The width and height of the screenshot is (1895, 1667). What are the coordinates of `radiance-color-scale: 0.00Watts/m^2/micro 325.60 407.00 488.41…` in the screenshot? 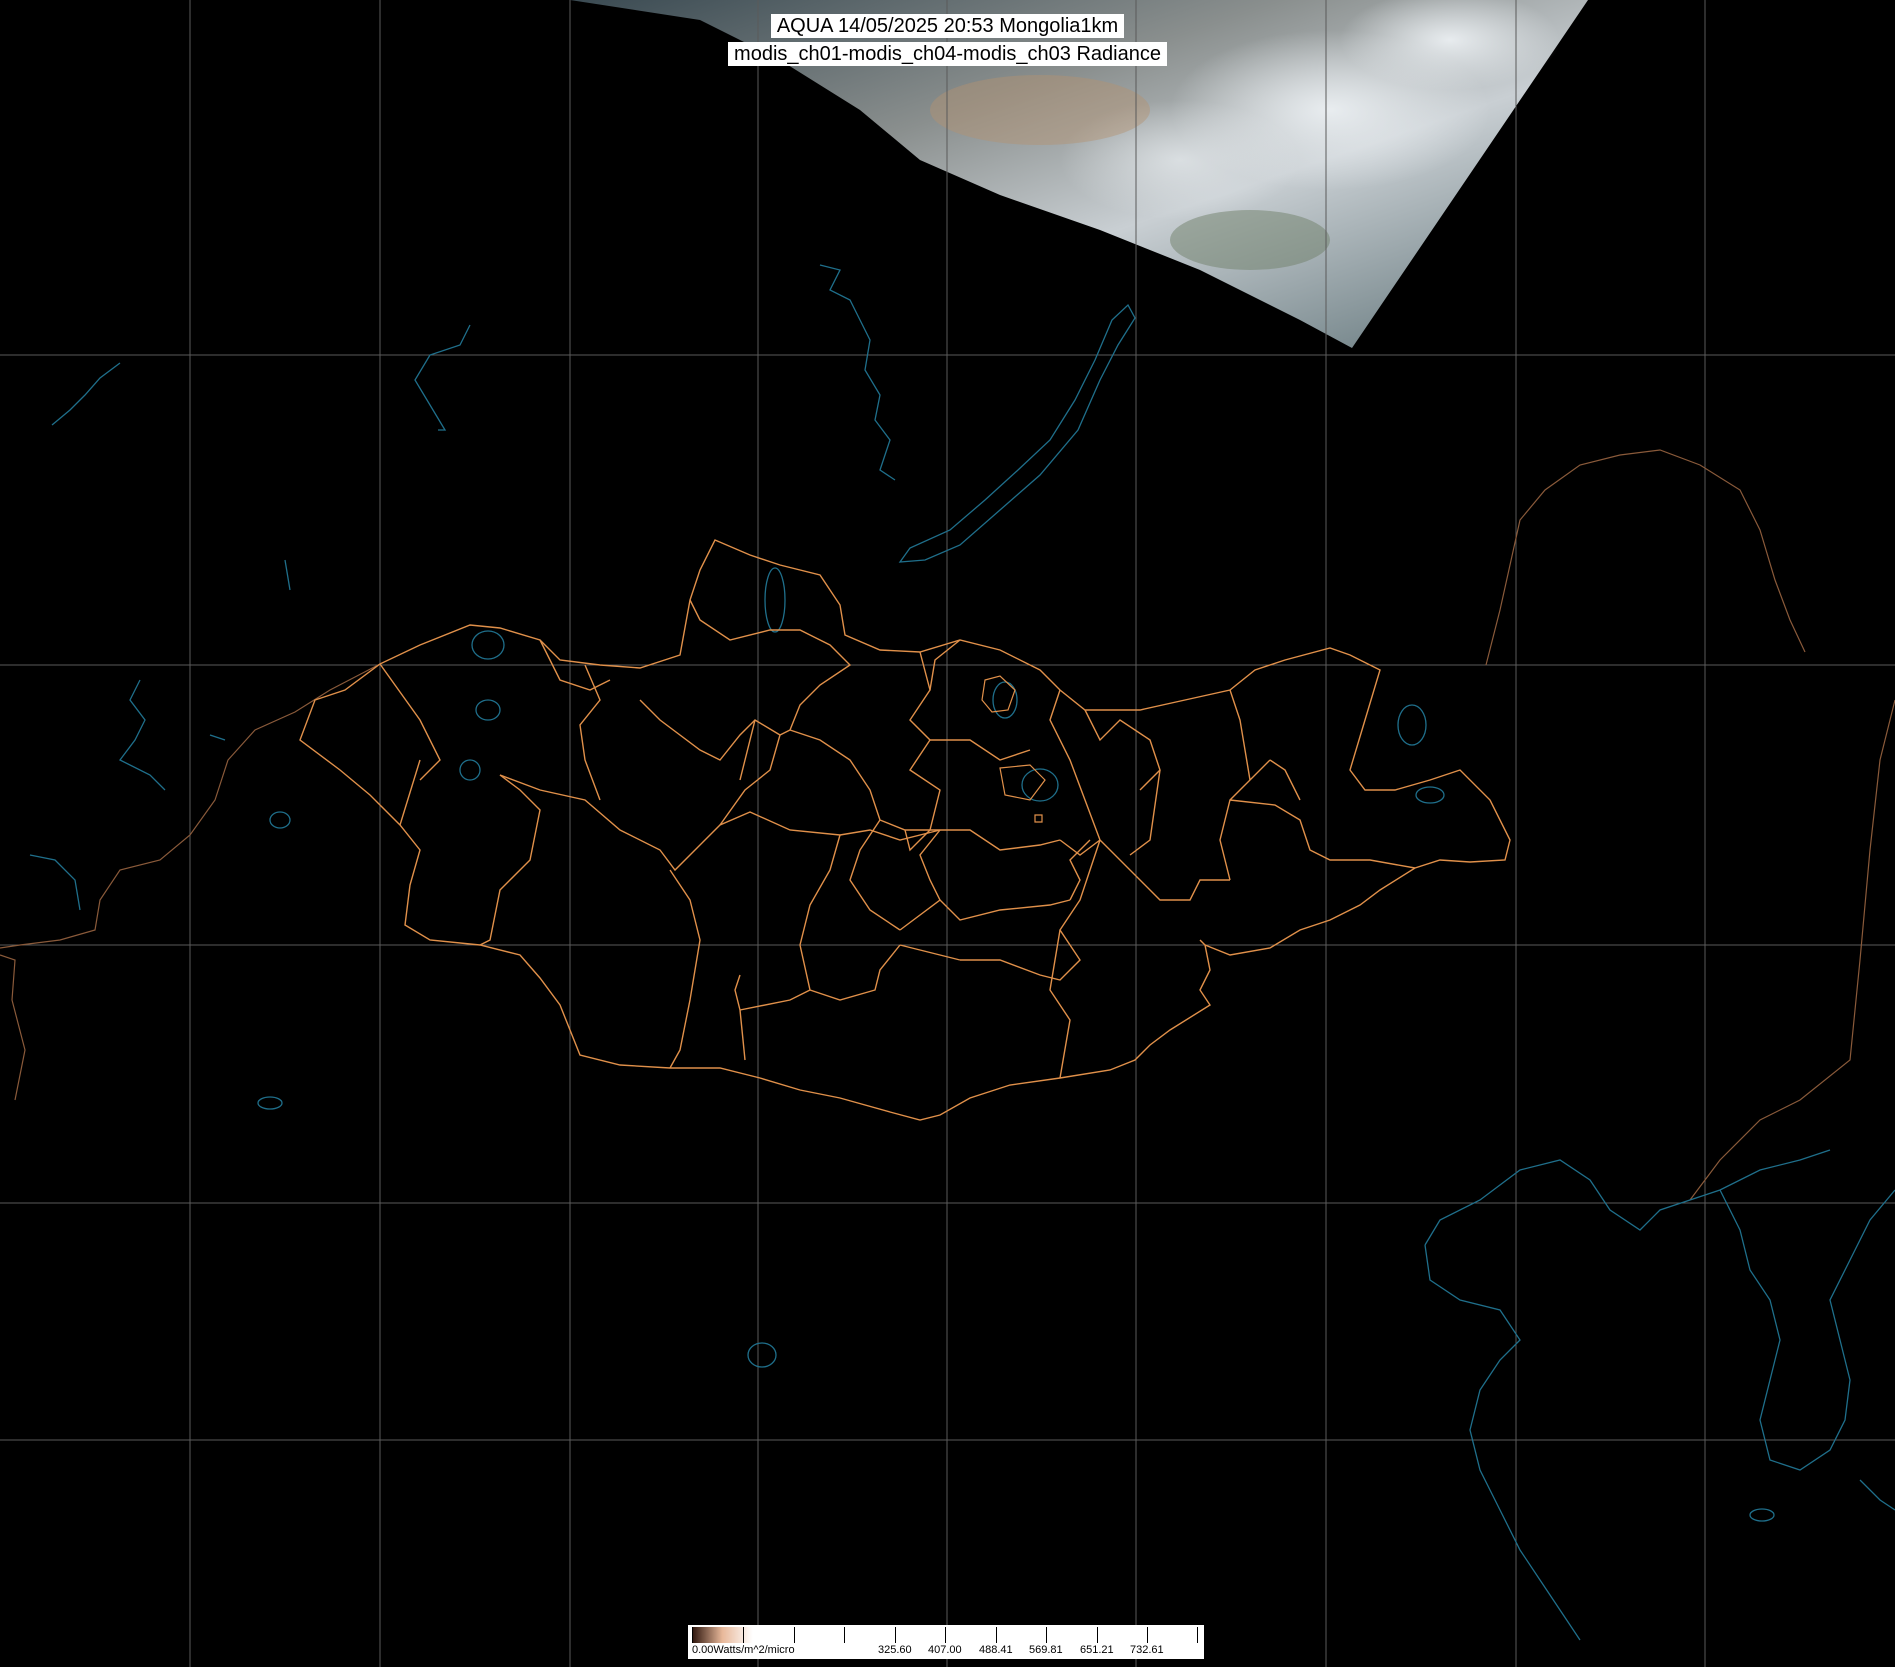 It's located at (946, 1642).